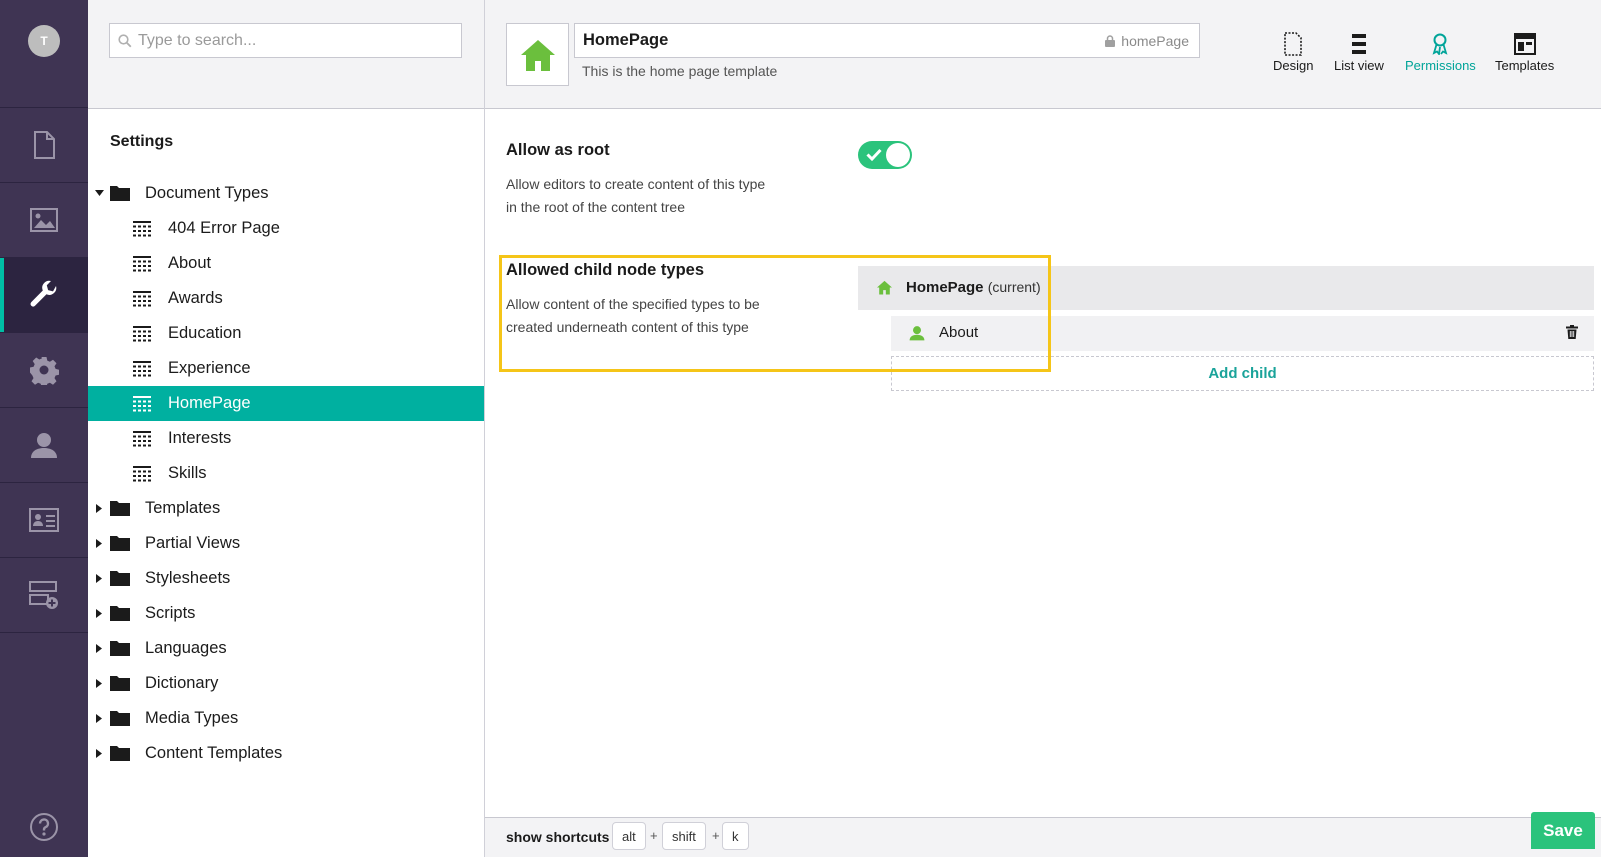  I want to click on tree-heading: Settings, so click(142, 141).